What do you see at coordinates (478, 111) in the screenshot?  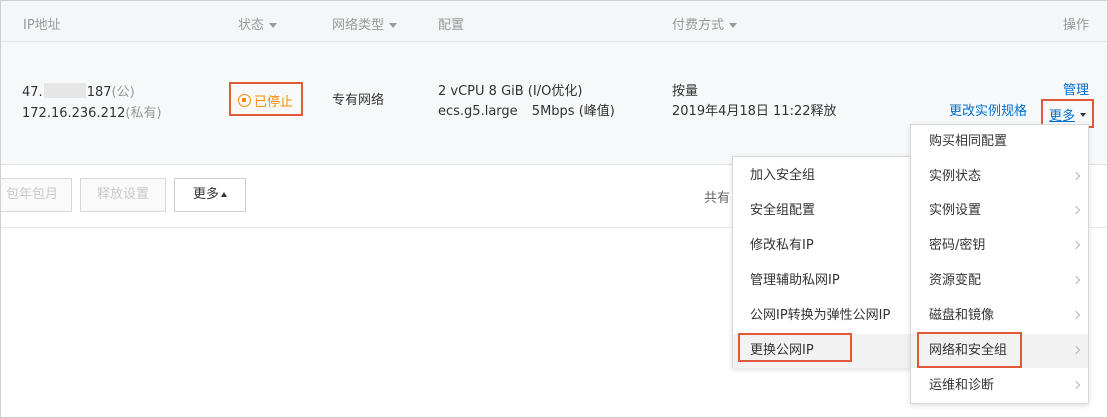 I see `instance-type: ecs.g5.large` at bounding box center [478, 111].